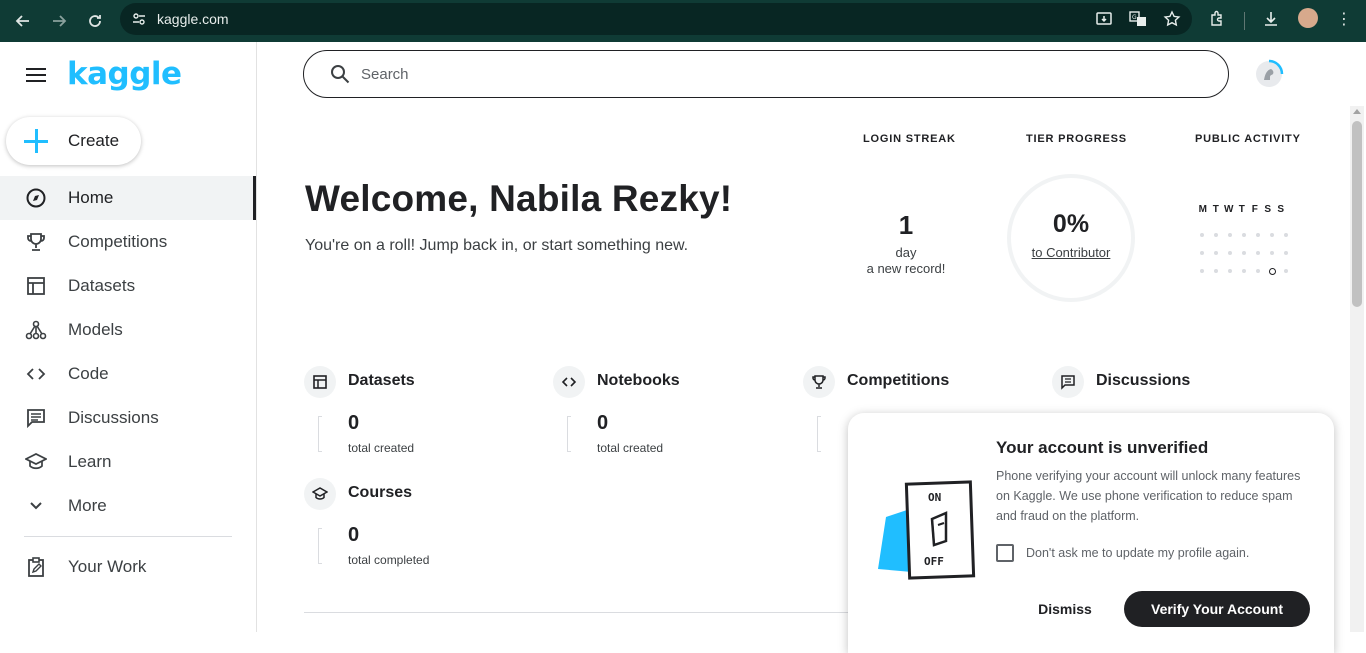 The width and height of the screenshot is (1366, 653). I want to click on sidebar-item-label: Code, so click(88, 373).